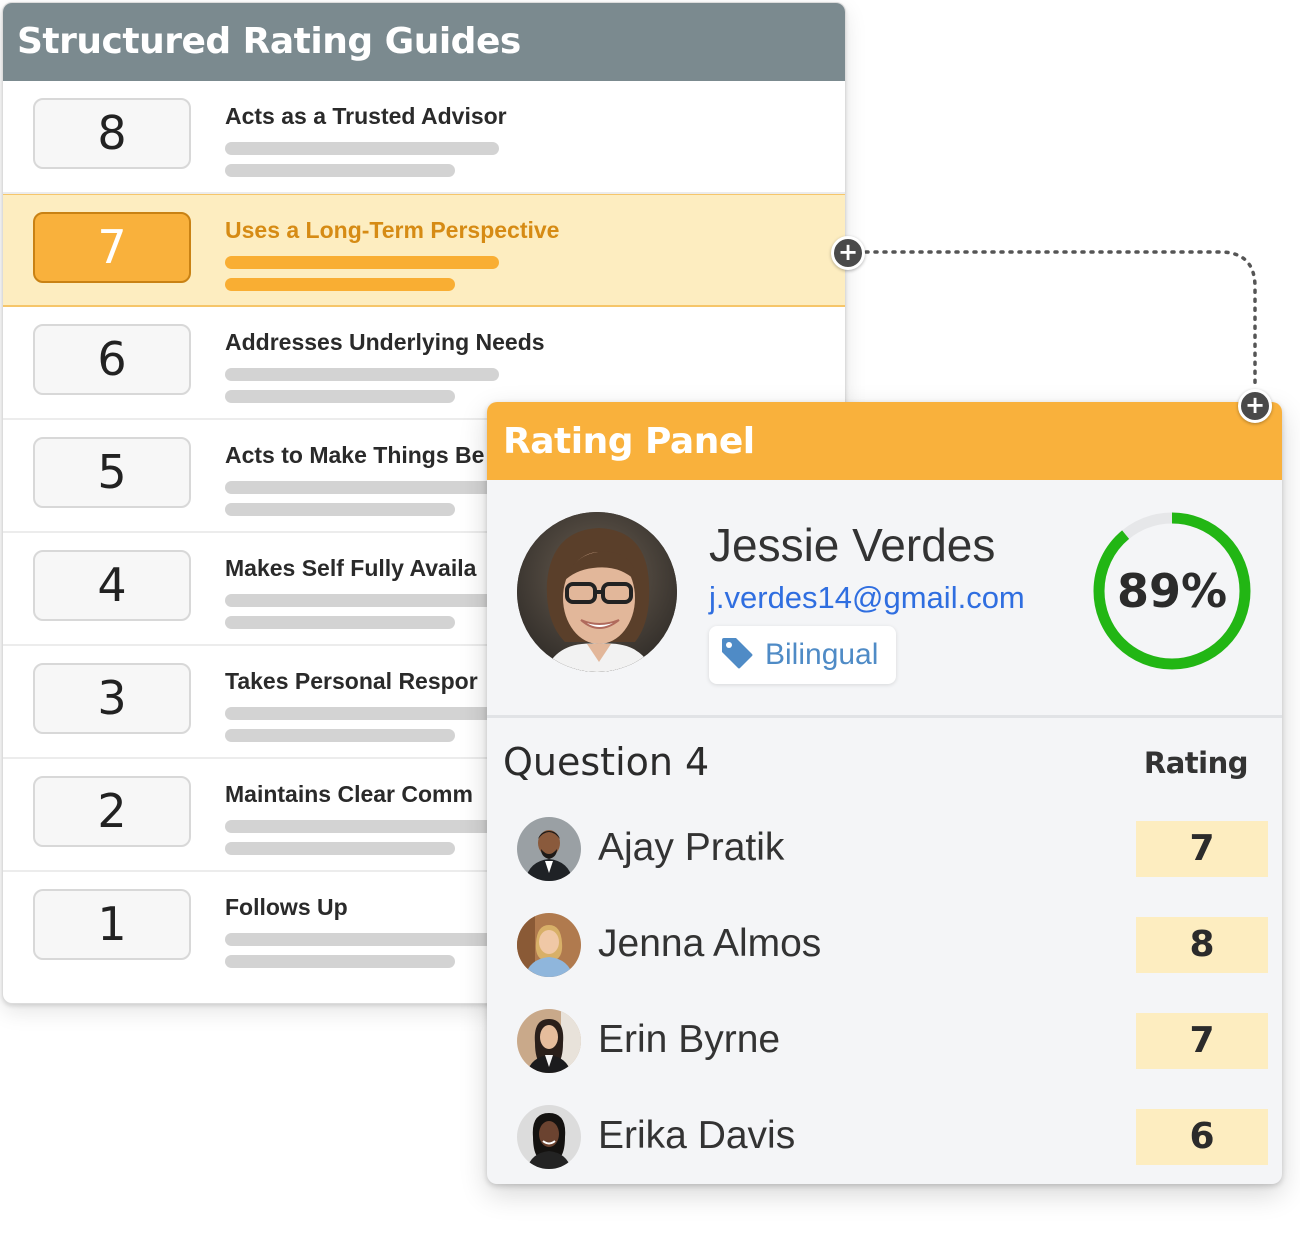 The image size is (1300, 1249). What do you see at coordinates (385, 342) in the screenshot?
I see `guide-label: Addresses Underlying Needs` at bounding box center [385, 342].